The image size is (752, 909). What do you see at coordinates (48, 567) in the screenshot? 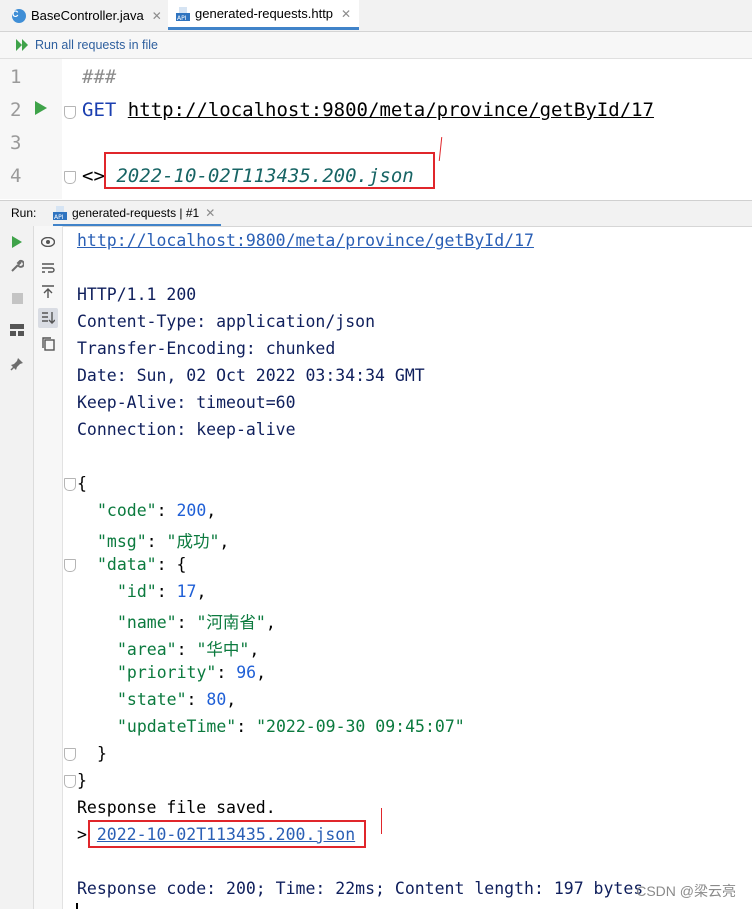
I see `output-toolbar` at bounding box center [48, 567].